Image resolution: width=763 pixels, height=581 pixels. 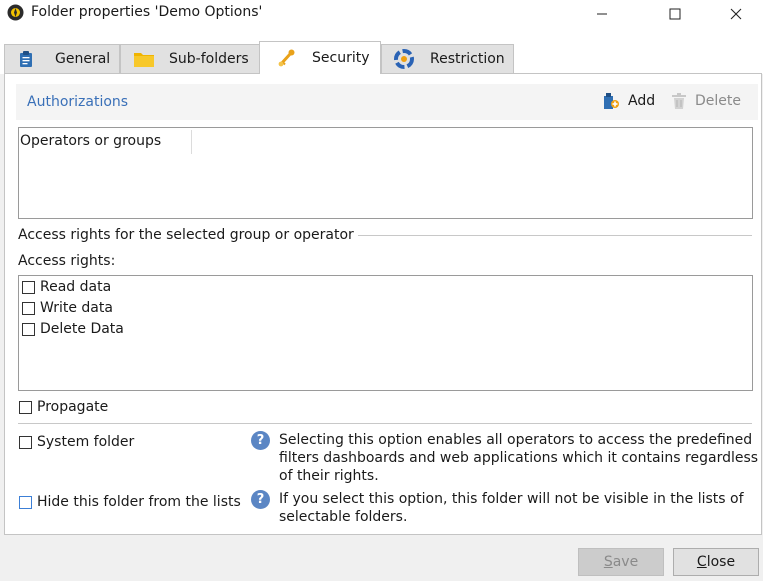 What do you see at coordinates (144, 60) in the screenshot?
I see `folder-icon` at bounding box center [144, 60].